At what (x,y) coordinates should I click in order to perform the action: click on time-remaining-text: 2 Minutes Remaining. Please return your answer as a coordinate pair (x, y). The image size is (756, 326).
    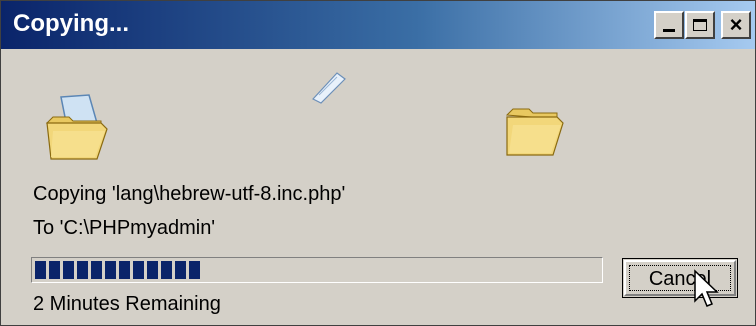
    Looking at the image, I should click on (127, 304).